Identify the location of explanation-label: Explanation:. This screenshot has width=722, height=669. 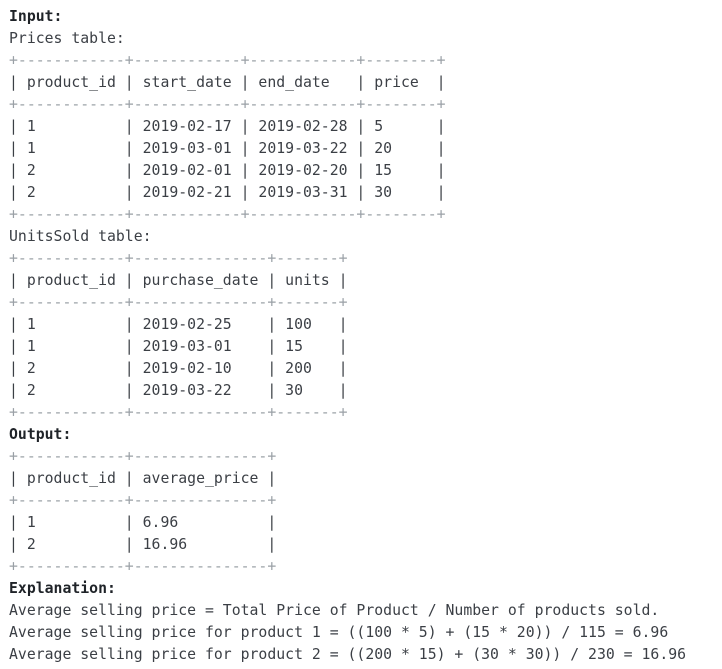
(62, 588).